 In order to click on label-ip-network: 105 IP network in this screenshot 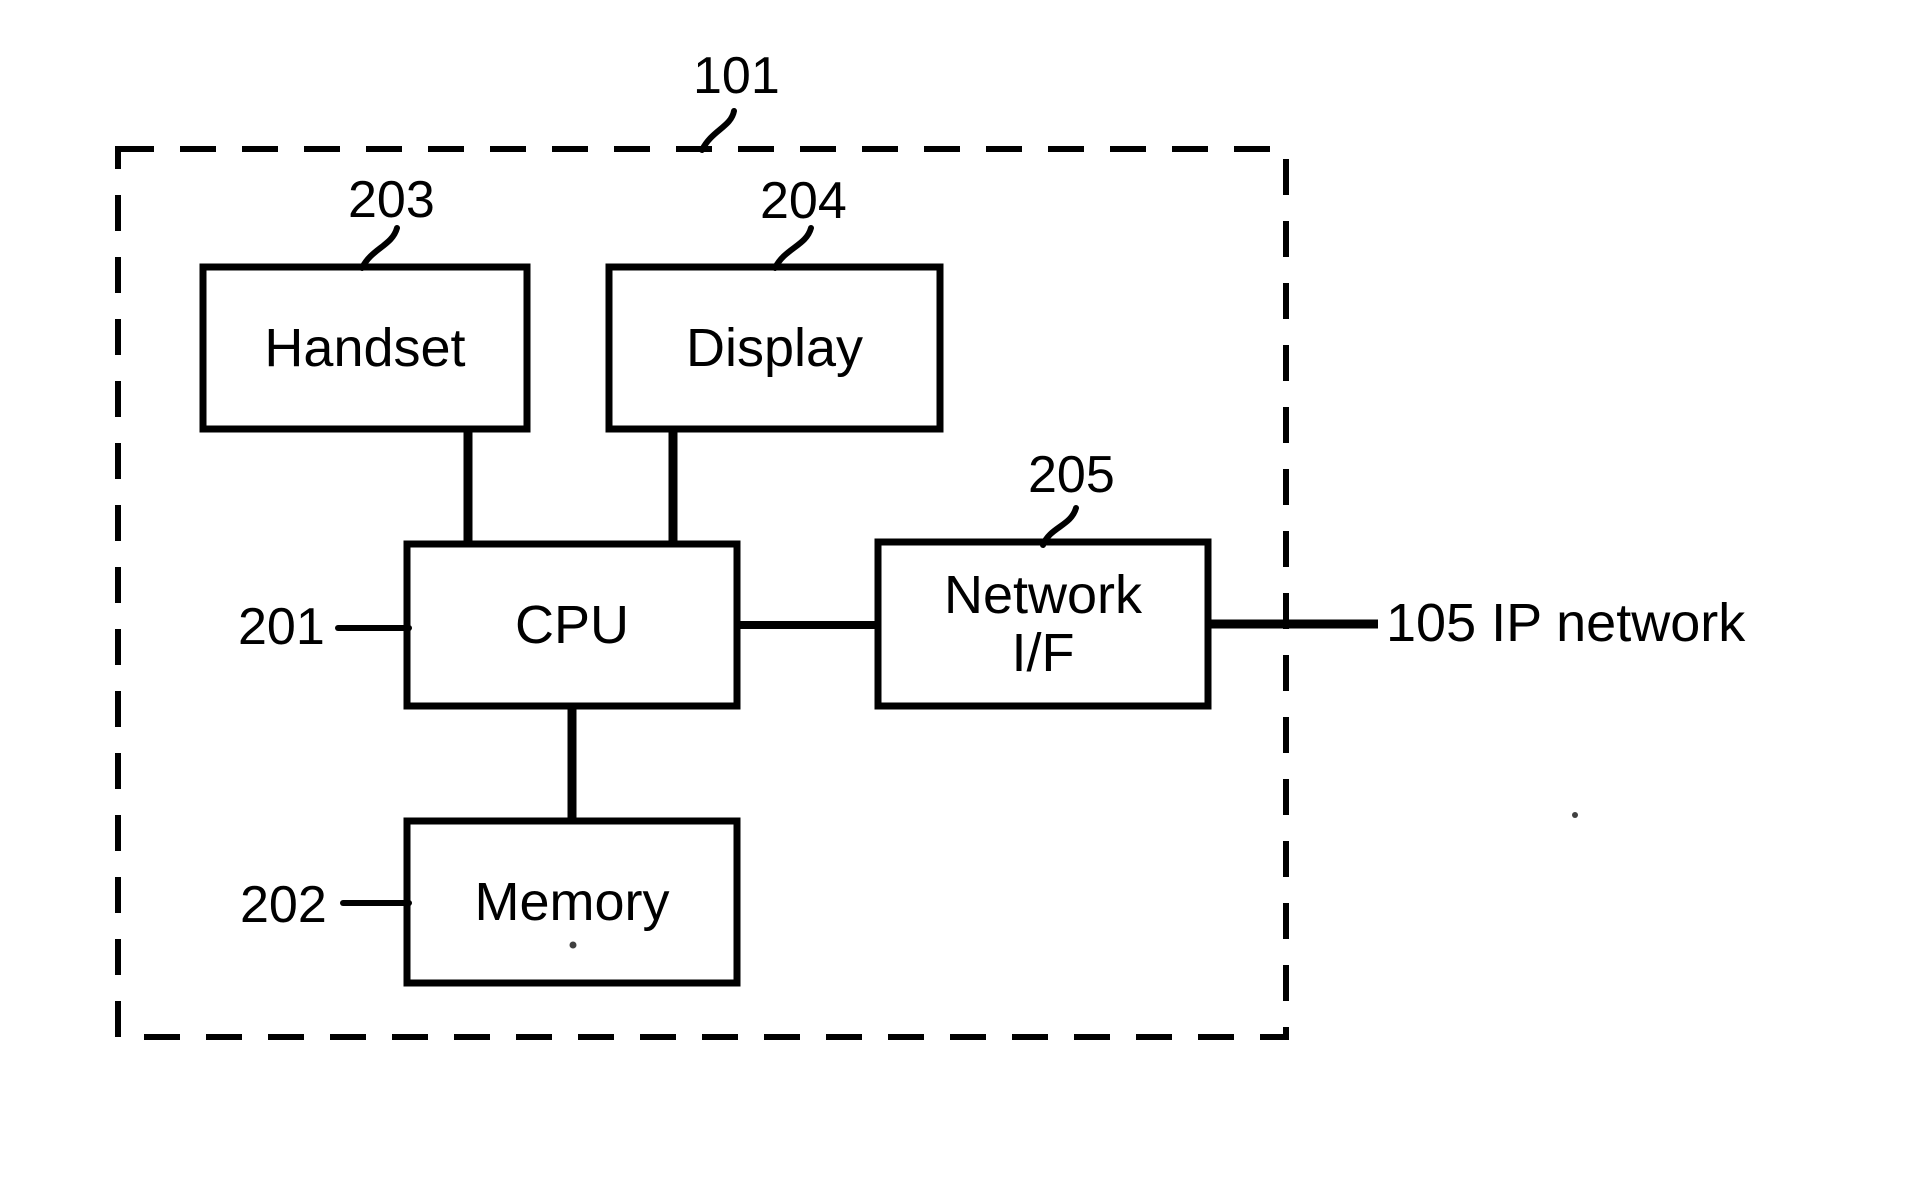, I will do `click(1566, 623)`.